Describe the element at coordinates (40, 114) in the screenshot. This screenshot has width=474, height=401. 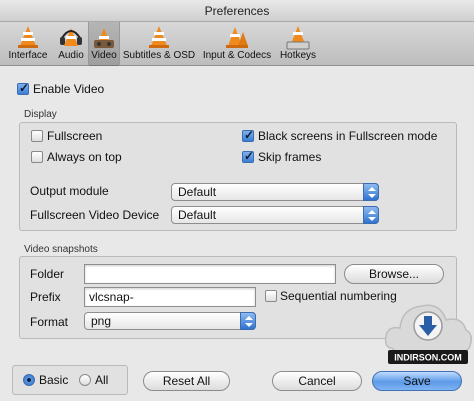
I see `display-group-title: Display` at that location.